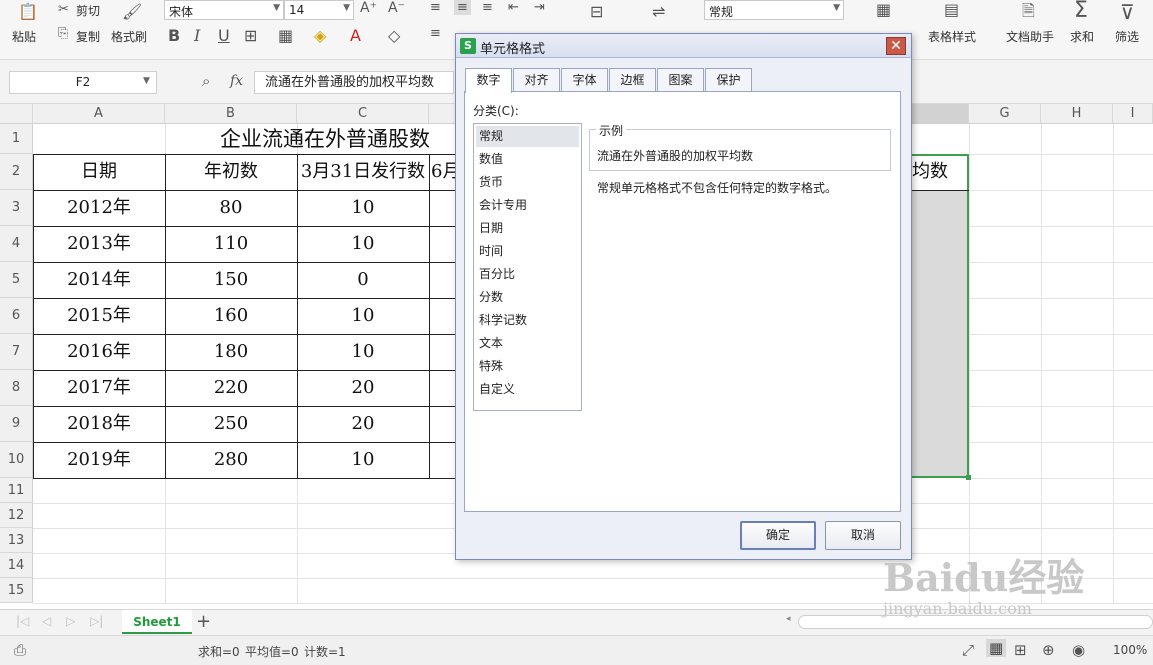 Image resolution: width=1153 pixels, height=665 pixels. Describe the element at coordinates (319, 10) in the screenshot. I see `font-size-select: 14 ▼` at that location.